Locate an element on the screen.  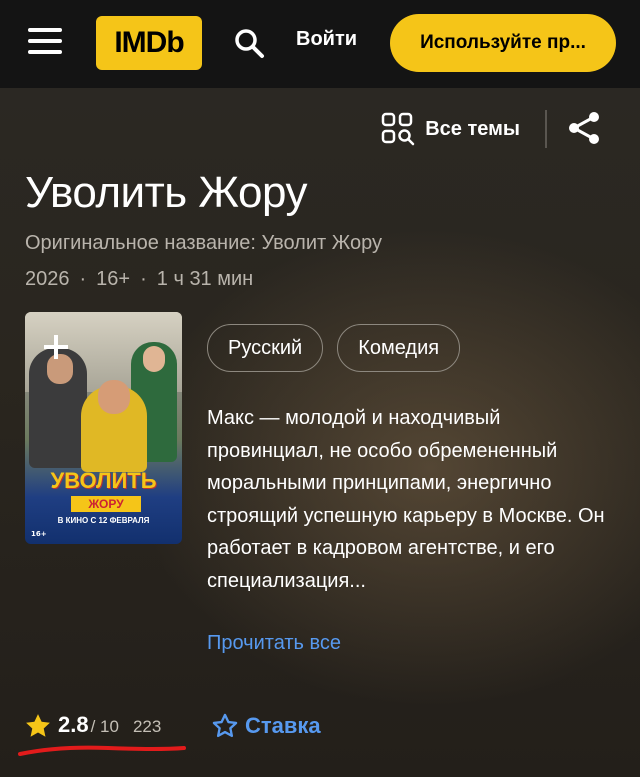
star-filled-icon is located at coordinates (38, 725).